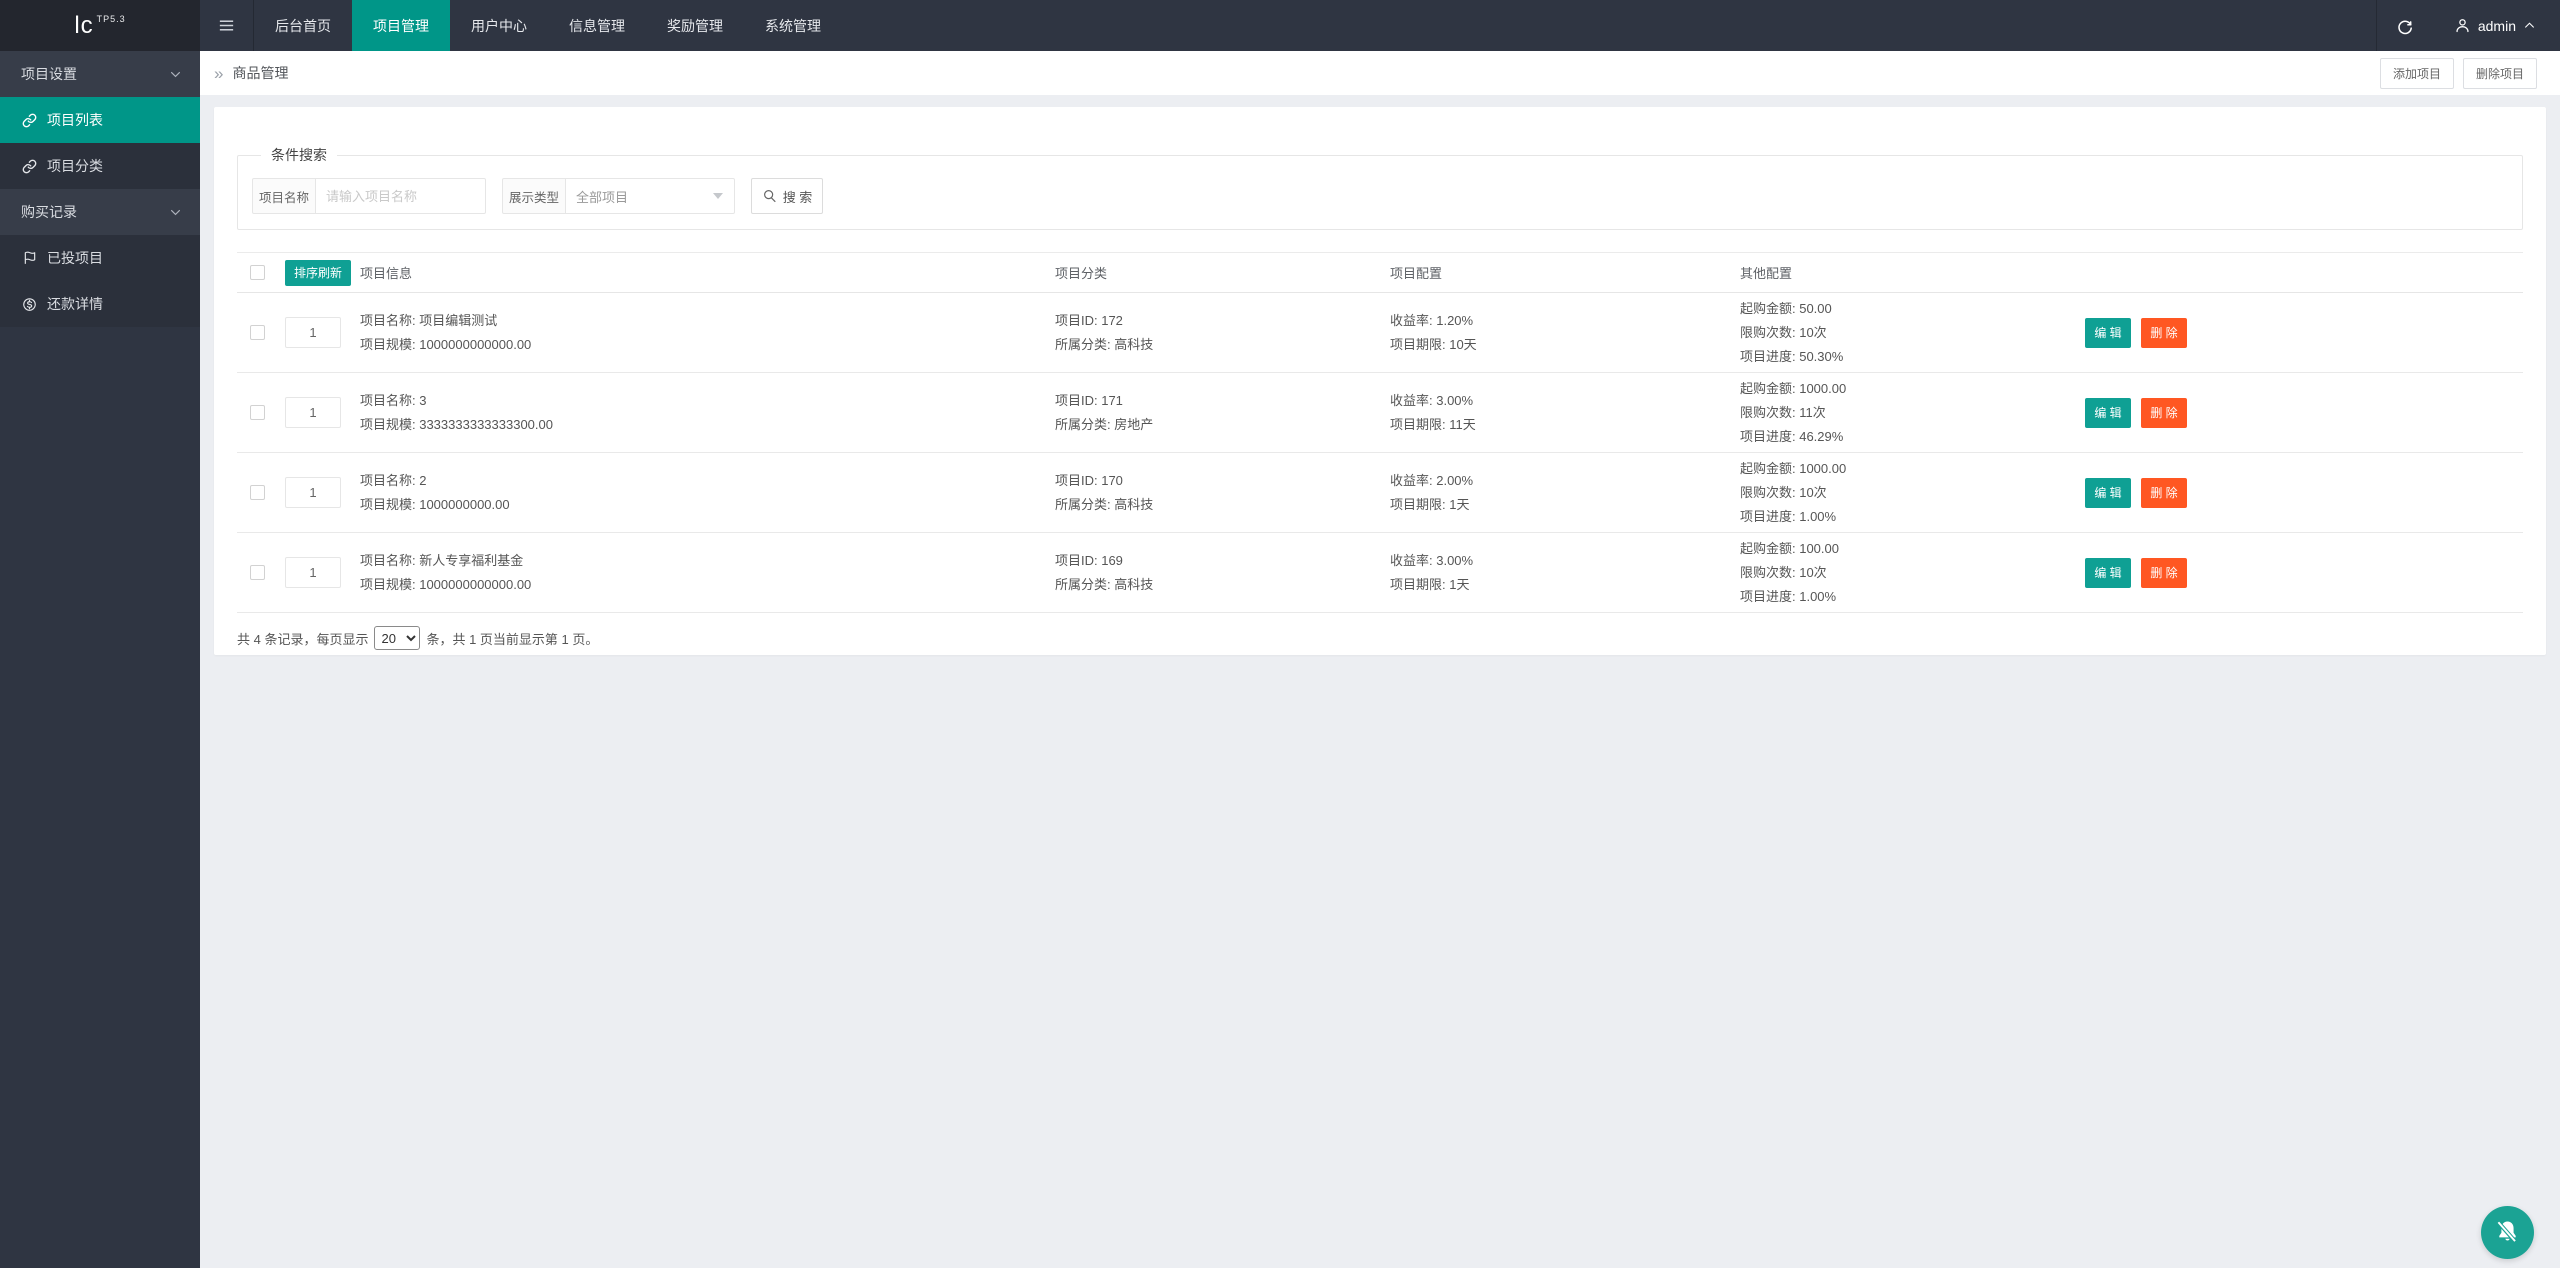 Image resolution: width=2560 pixels, height=1268 pixels. What do you see at coordinates (401, 25) in the screenshot?
I see `nav-item-project-management: 项目管理` at bounding box center [401, 25].